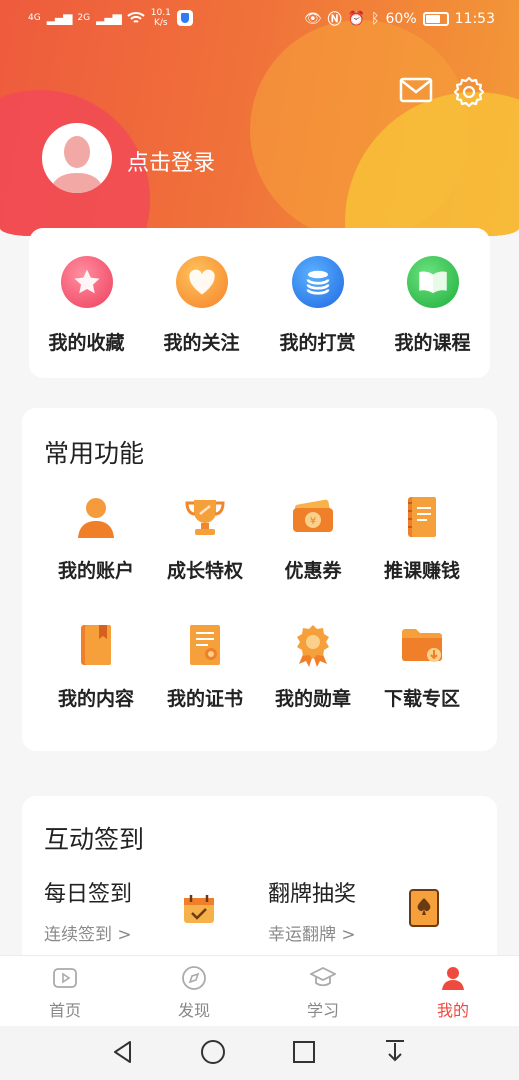  Describe the element at coordinates (94, 453) in the screenshot. I see `common-functions-title: 常用功能` at that location.